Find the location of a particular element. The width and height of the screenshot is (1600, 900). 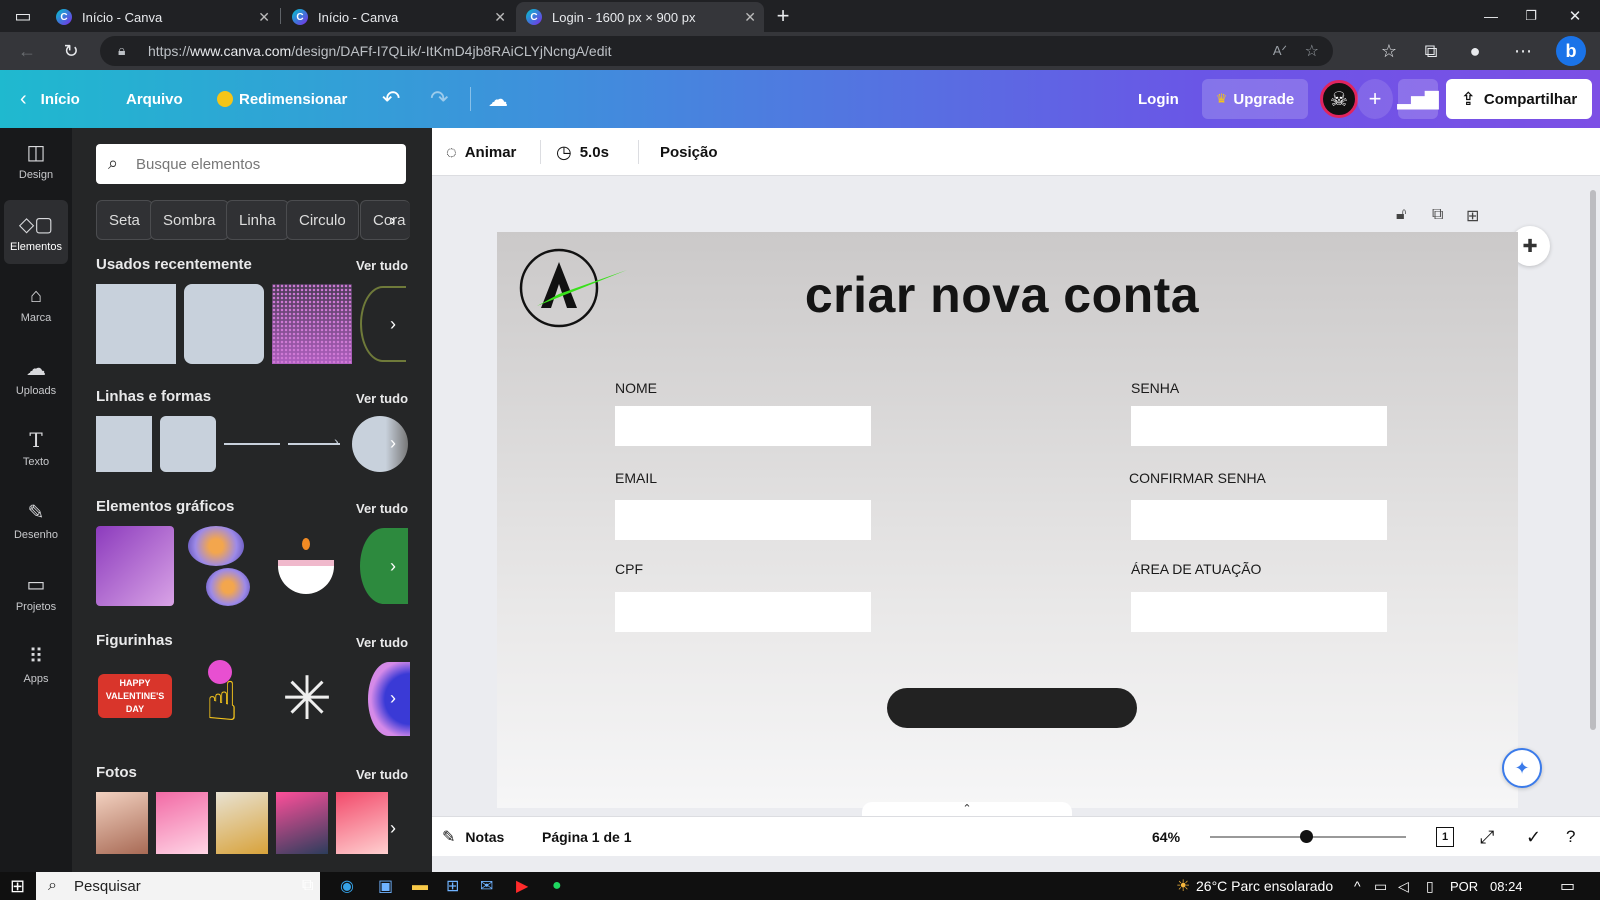

help-icon: ? is located at coordinates (1570, 837).